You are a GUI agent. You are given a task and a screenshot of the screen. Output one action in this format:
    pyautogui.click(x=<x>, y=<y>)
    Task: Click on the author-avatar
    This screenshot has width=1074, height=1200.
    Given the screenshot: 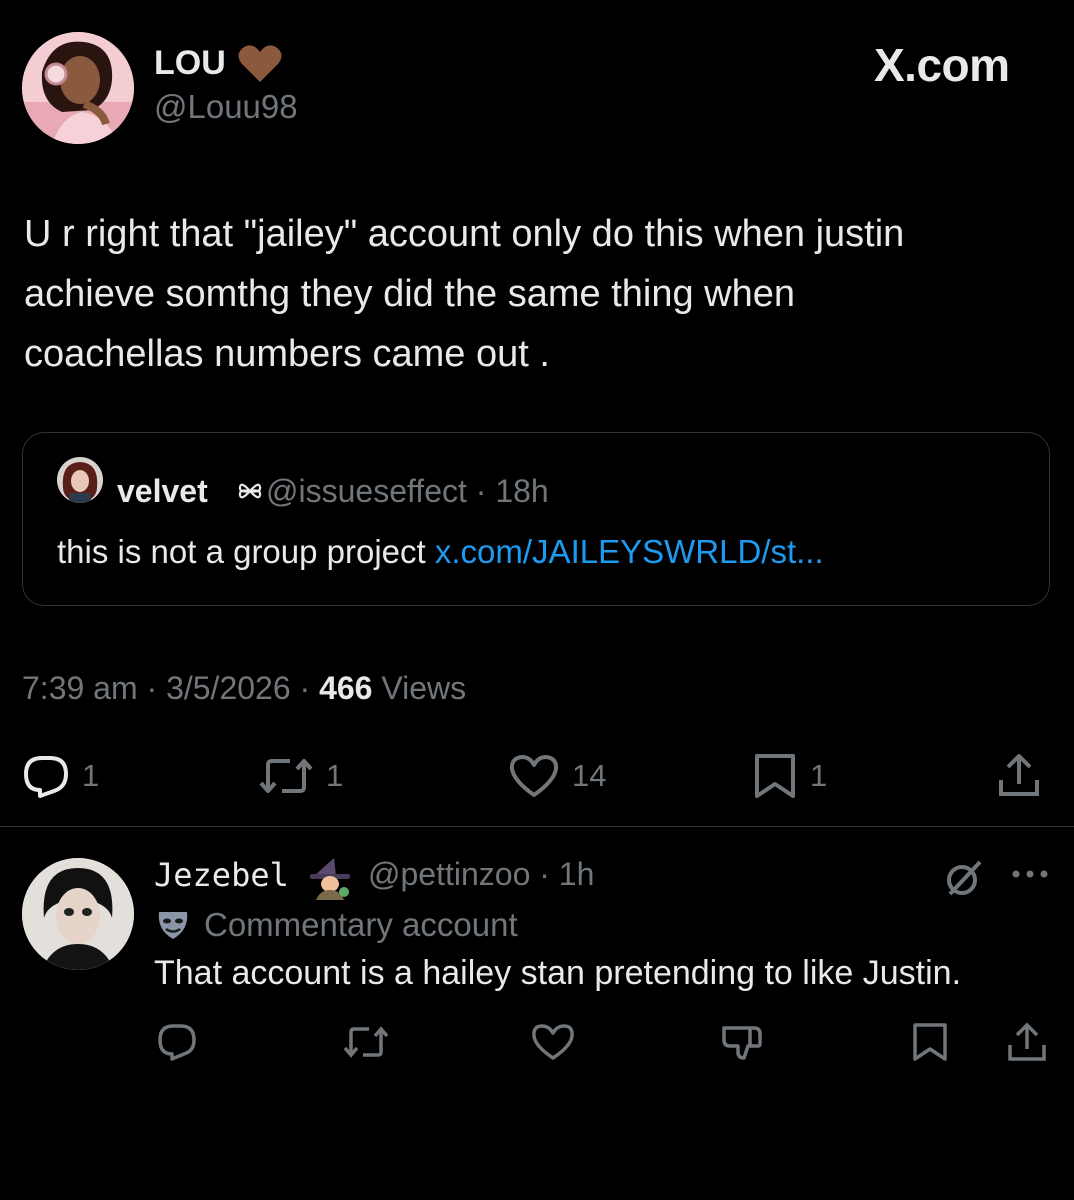 What is the action you would take?
    pyautogui.click(x=78, y=88)
    